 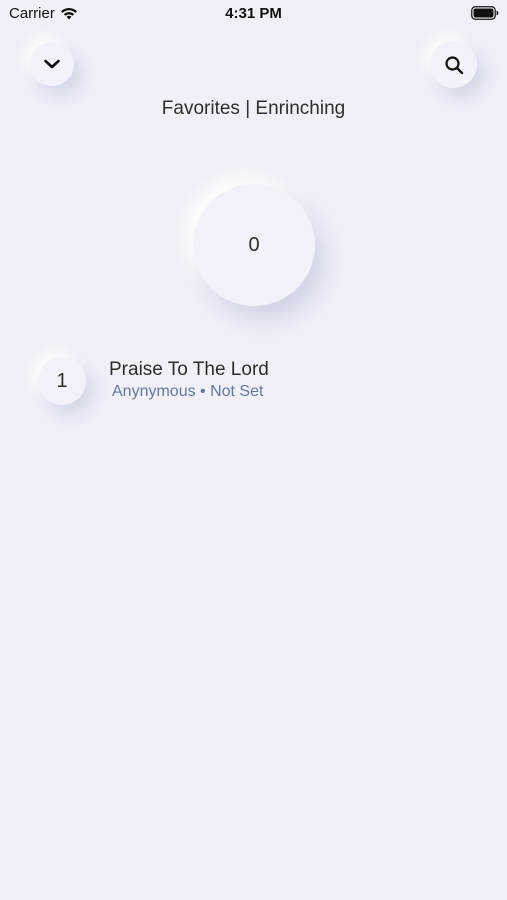 What do you see at coordinates (485, 13) in the screenshot?
I see `battery-icon` at bounding box center [485, 13].